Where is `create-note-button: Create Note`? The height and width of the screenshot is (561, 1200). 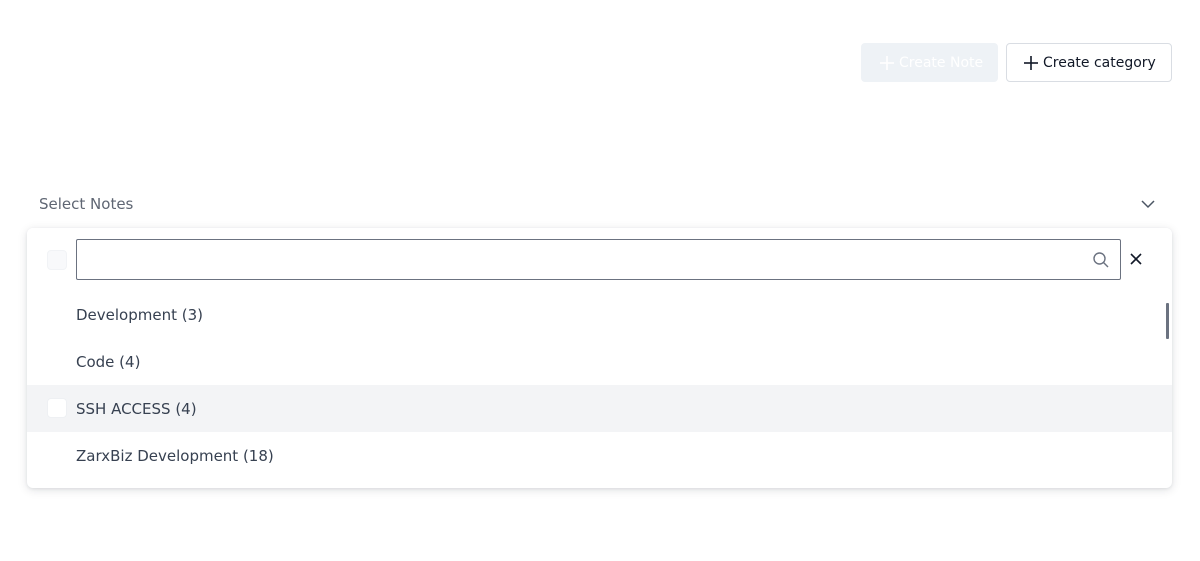
create-note-button: Create Note is located at coordinates (929, 62).